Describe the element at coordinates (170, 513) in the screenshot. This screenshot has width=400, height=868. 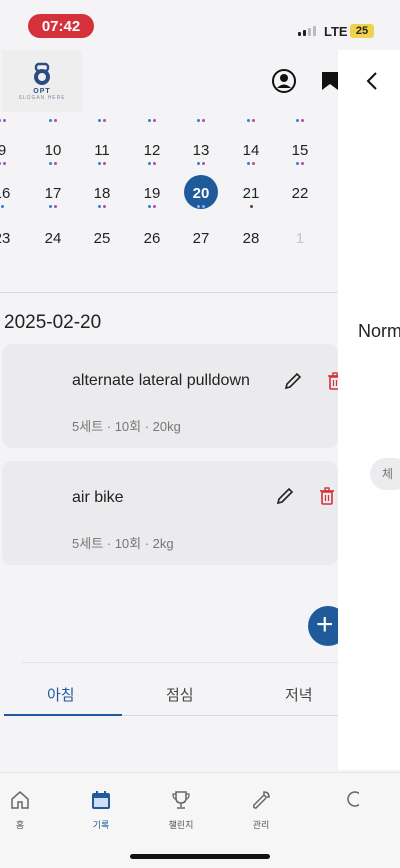
I see `workout-card: air bike 5세트 · 10회 · 2kg` at that location.